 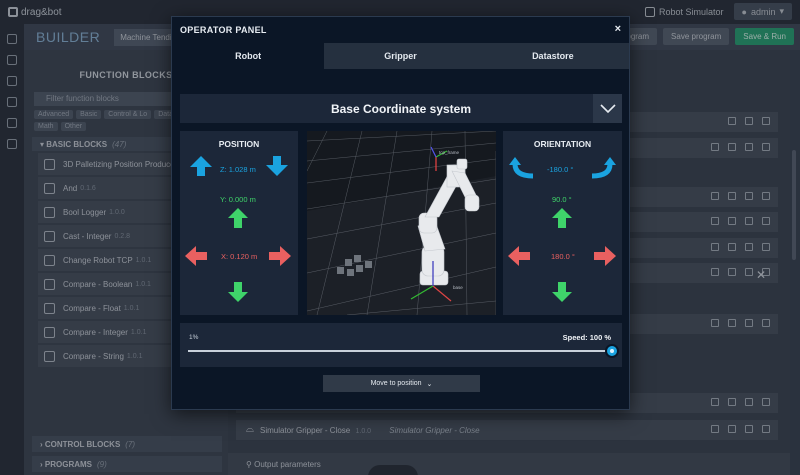 I want to click on chevron-down-icon: ⌄, so click(x=429, y=384).